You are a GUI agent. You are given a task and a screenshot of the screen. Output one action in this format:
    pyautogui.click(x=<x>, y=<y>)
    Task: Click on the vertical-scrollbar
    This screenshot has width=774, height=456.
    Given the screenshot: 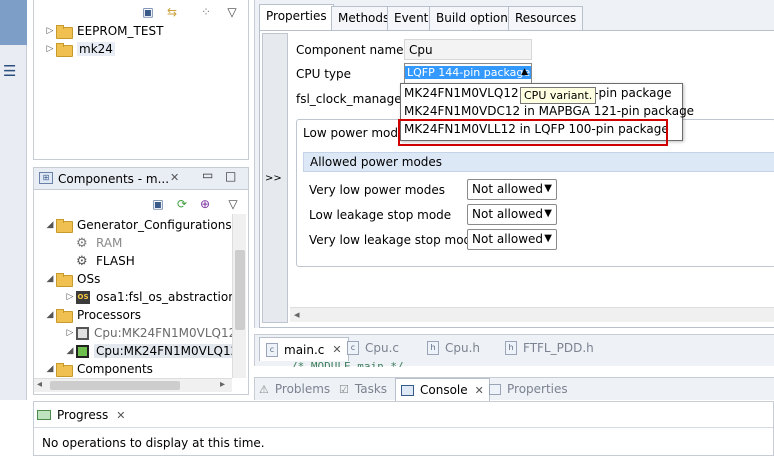 What is the action you would take?
    pyautogui.click(x=239, y=296)
    